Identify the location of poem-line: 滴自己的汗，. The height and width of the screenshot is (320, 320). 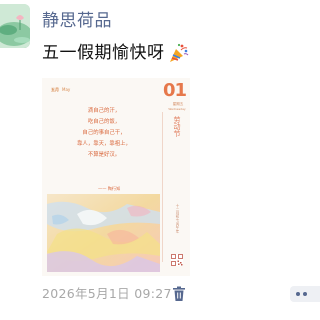
(104, 111).